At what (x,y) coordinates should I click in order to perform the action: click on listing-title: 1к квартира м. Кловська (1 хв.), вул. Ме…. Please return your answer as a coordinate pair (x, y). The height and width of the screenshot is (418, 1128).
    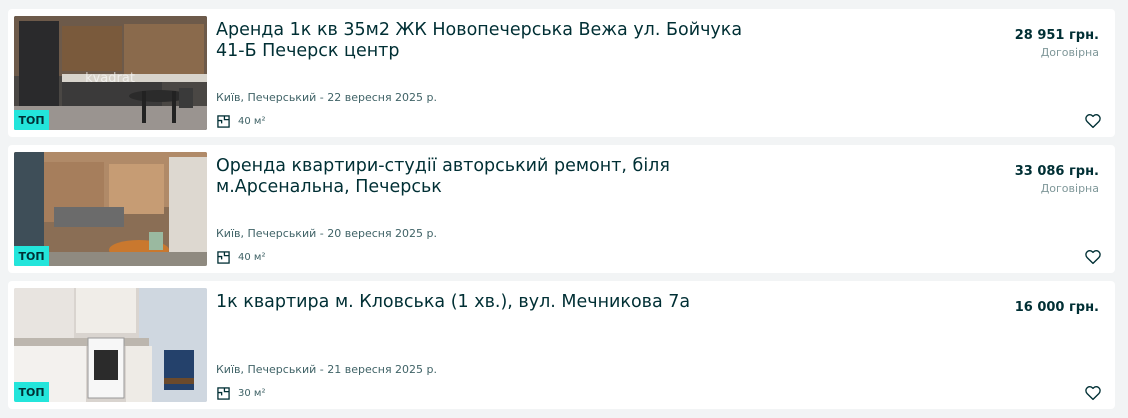
    Looking at the image, I should click on (486, 302).